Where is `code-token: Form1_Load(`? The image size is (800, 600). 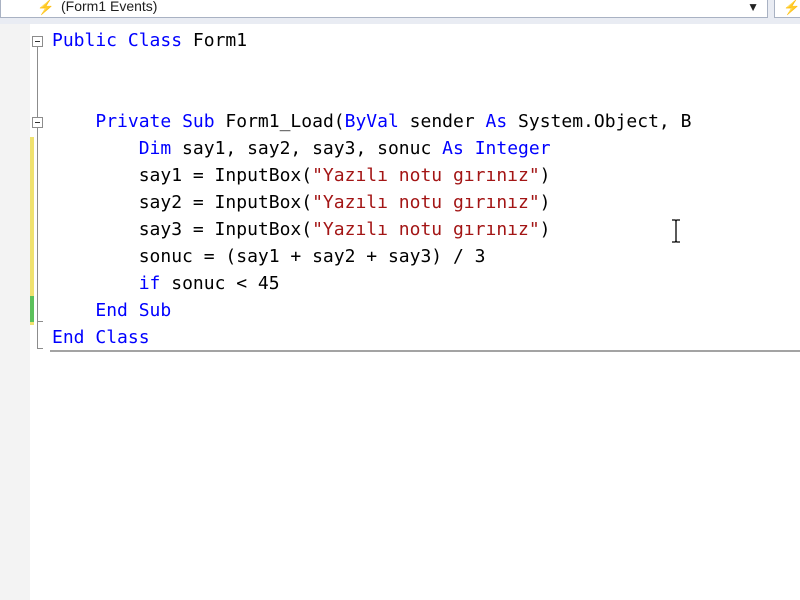
code-token: Form1_Load( is located at coordinates (279, 121).